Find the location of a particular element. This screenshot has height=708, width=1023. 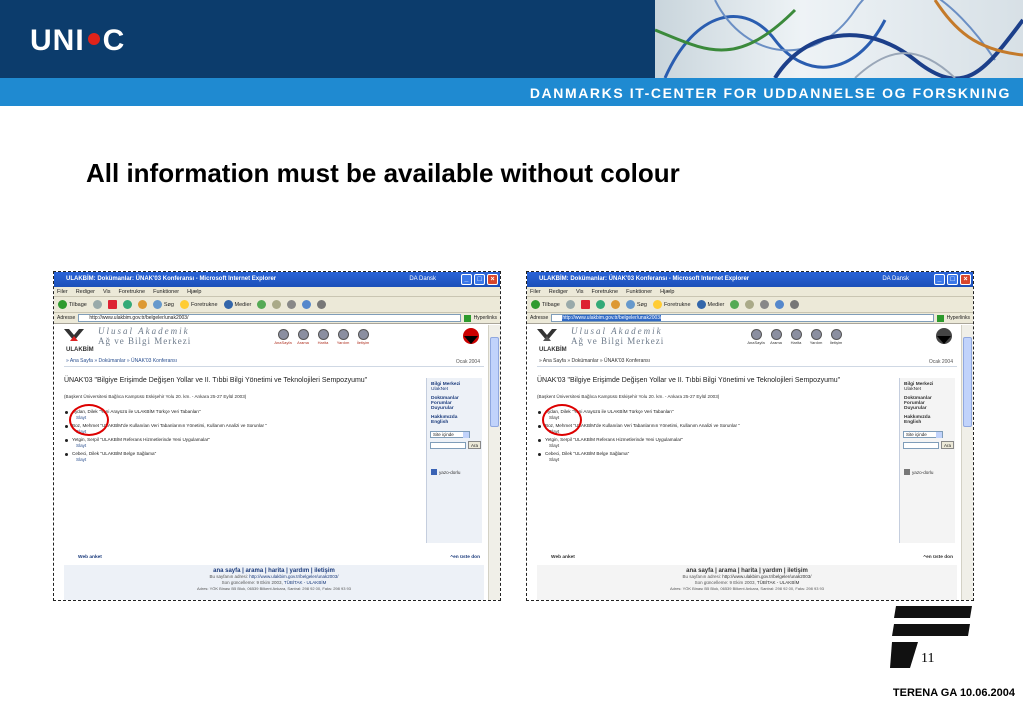

search-icon is located at coordinates (630, 304).